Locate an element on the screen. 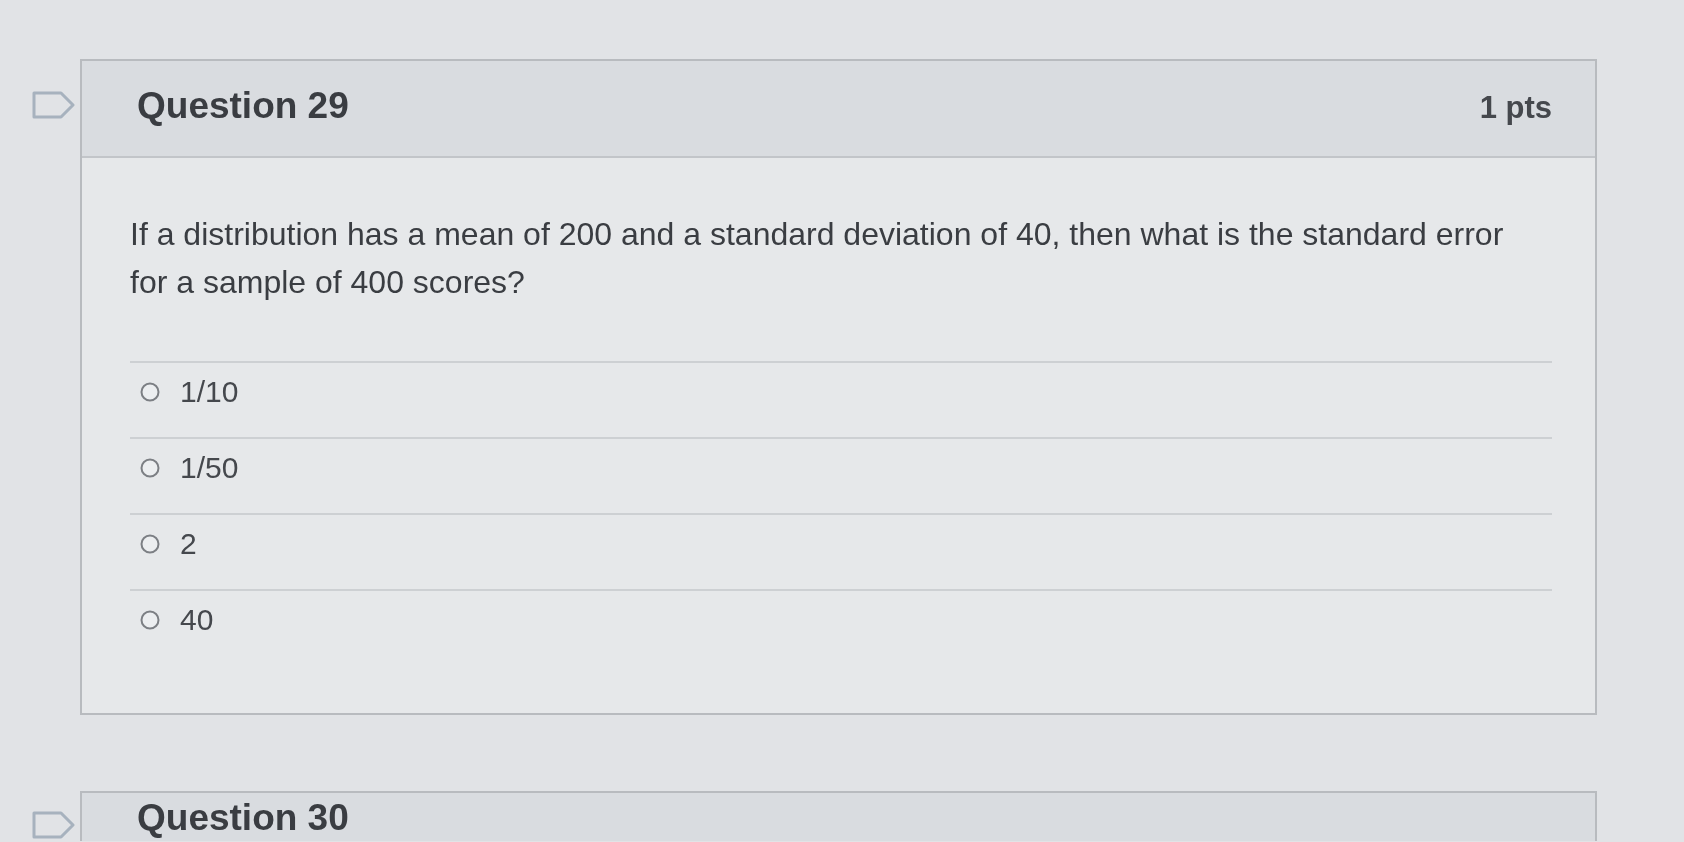 Image resolution: width=1684 pixels, height=842 pixels. question-title: Question 30 is located at coordinates (243, 818).